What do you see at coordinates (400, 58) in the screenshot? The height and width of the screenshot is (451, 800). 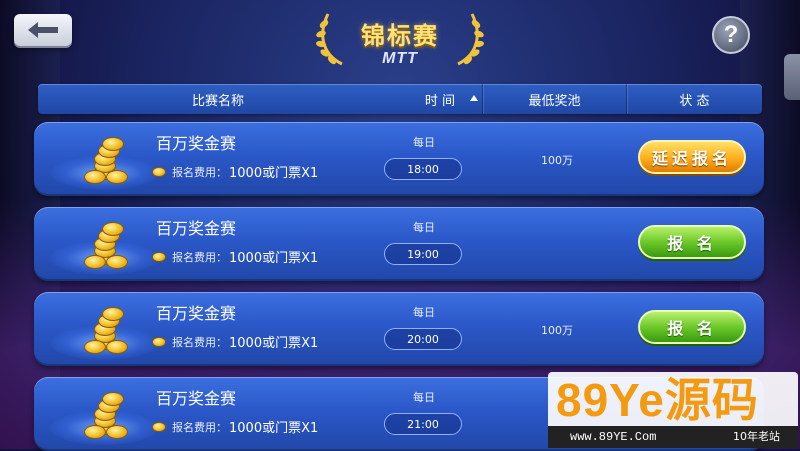 I see `page-subtitle: MTT` at bounding box center [400, 58].